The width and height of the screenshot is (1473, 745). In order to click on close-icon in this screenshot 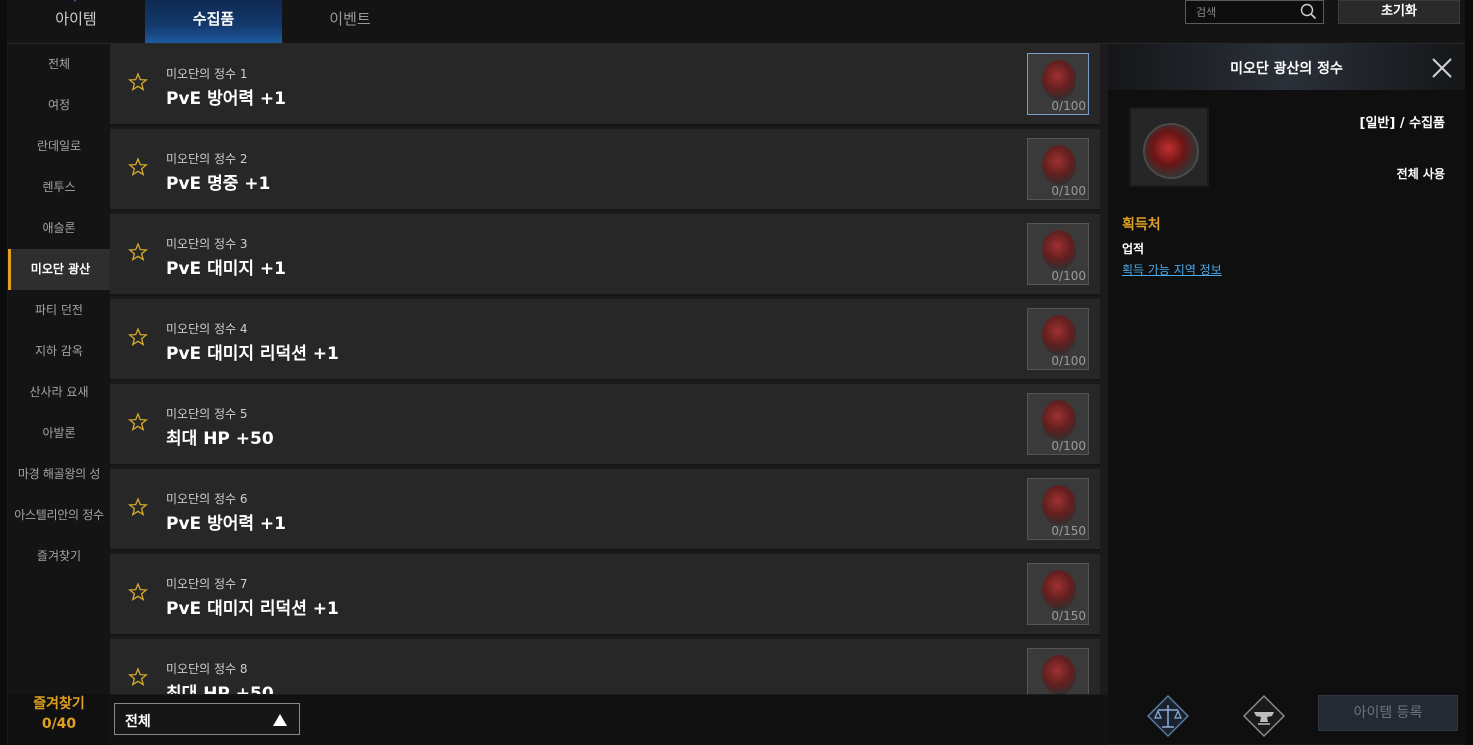, I will do `click(1442, 68)`.